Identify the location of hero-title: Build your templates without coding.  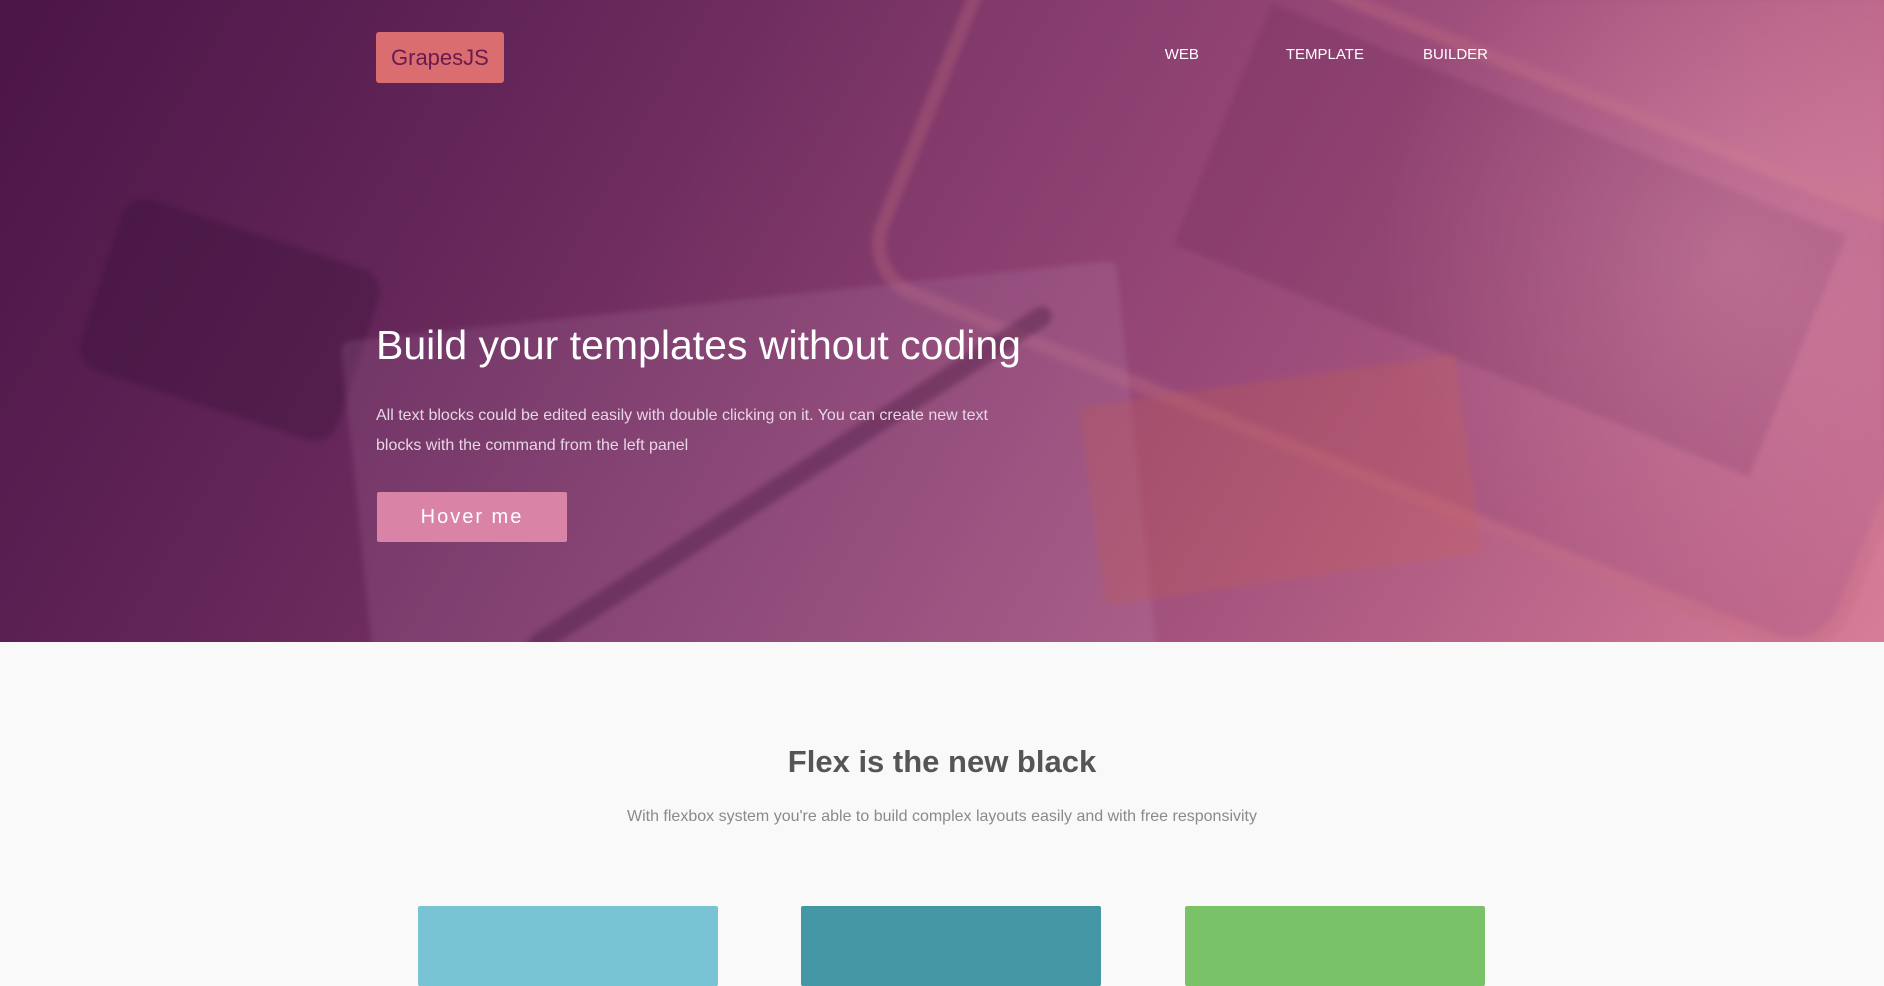
(698, 345).